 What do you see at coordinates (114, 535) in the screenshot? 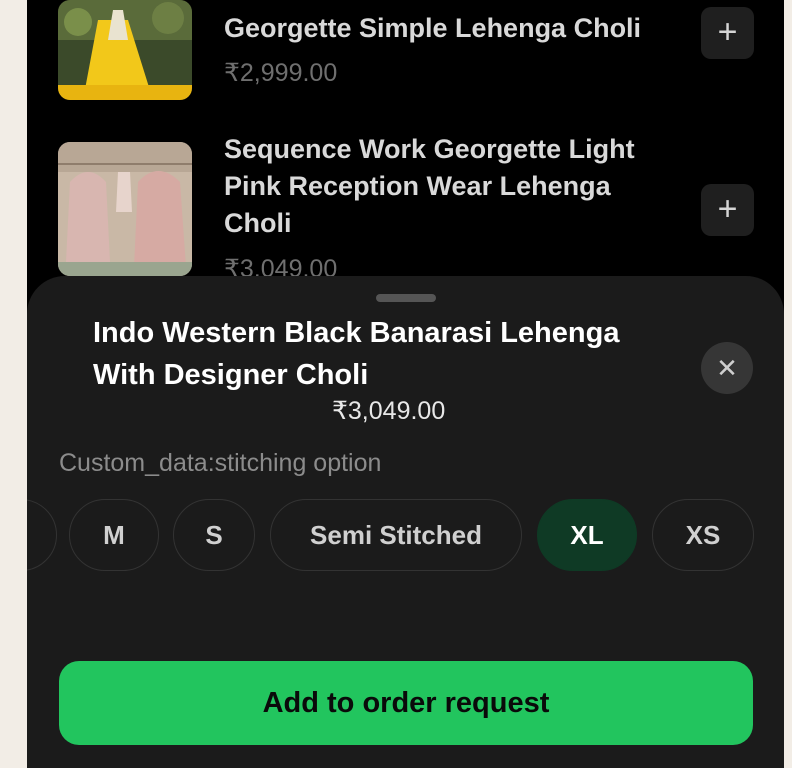
I see `option-chip-m: M` at bounding box center [114, 535].